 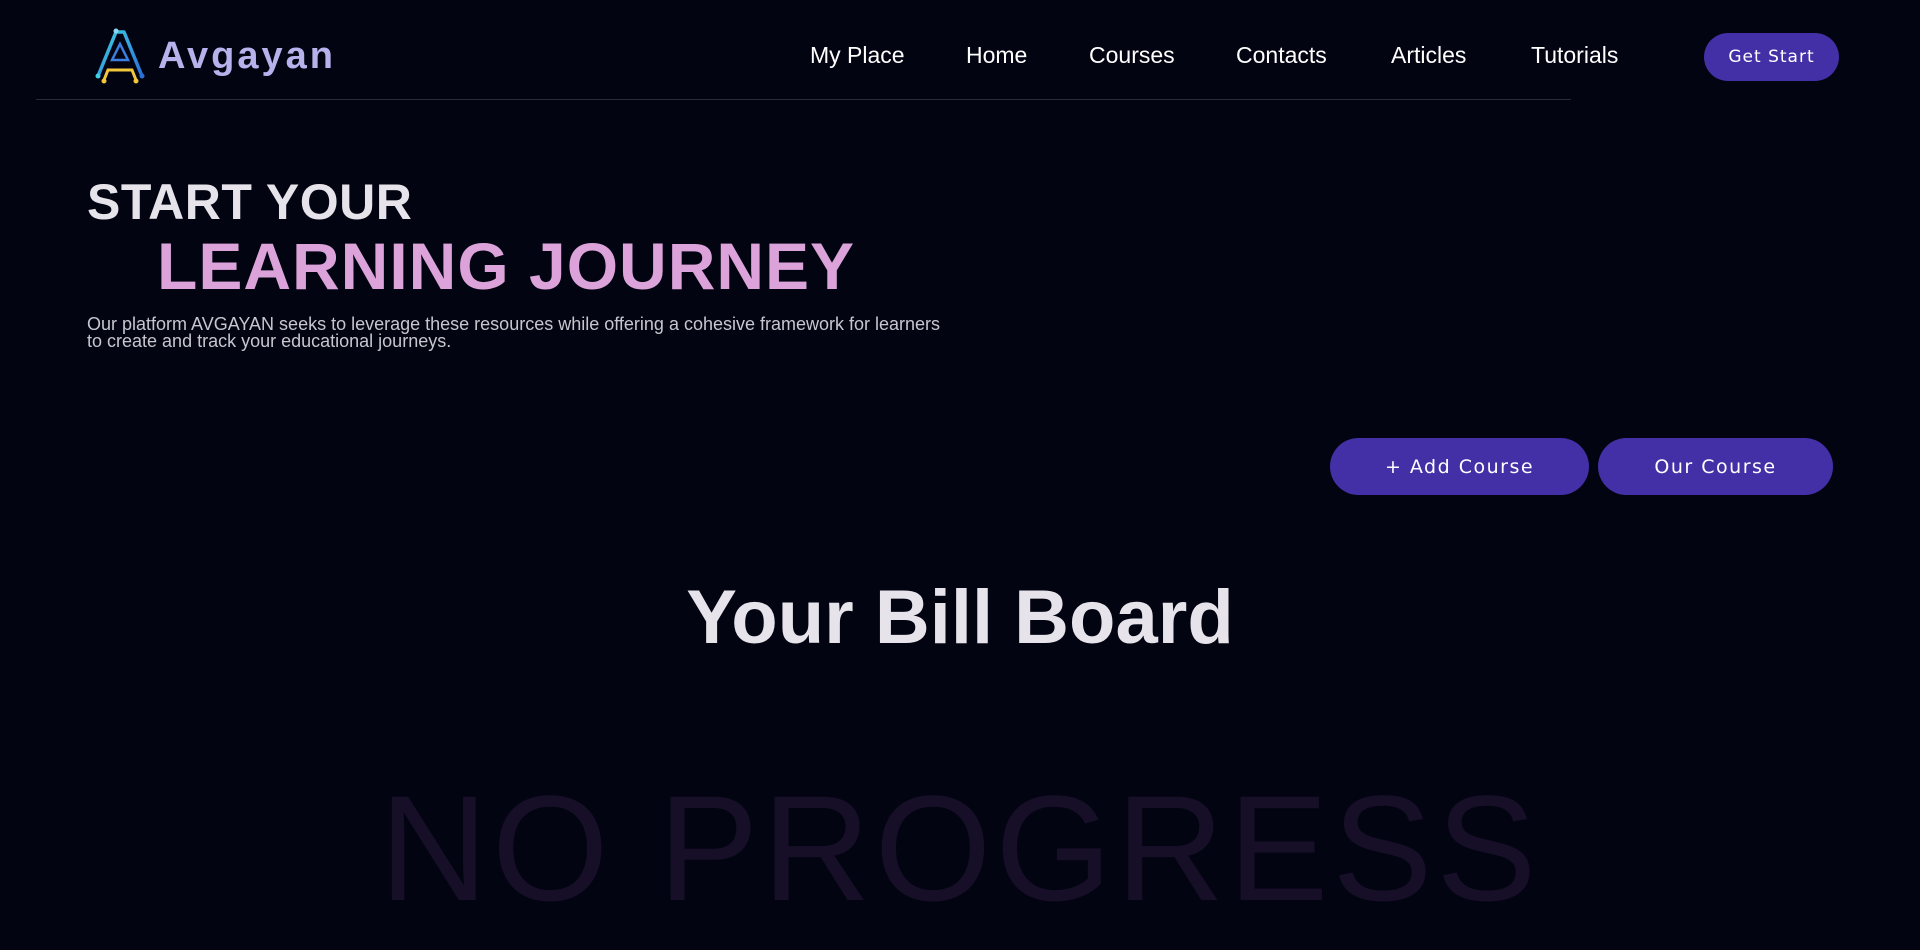 I want to click on nav-item-courses: Courses, so click(x=1132, y=55).